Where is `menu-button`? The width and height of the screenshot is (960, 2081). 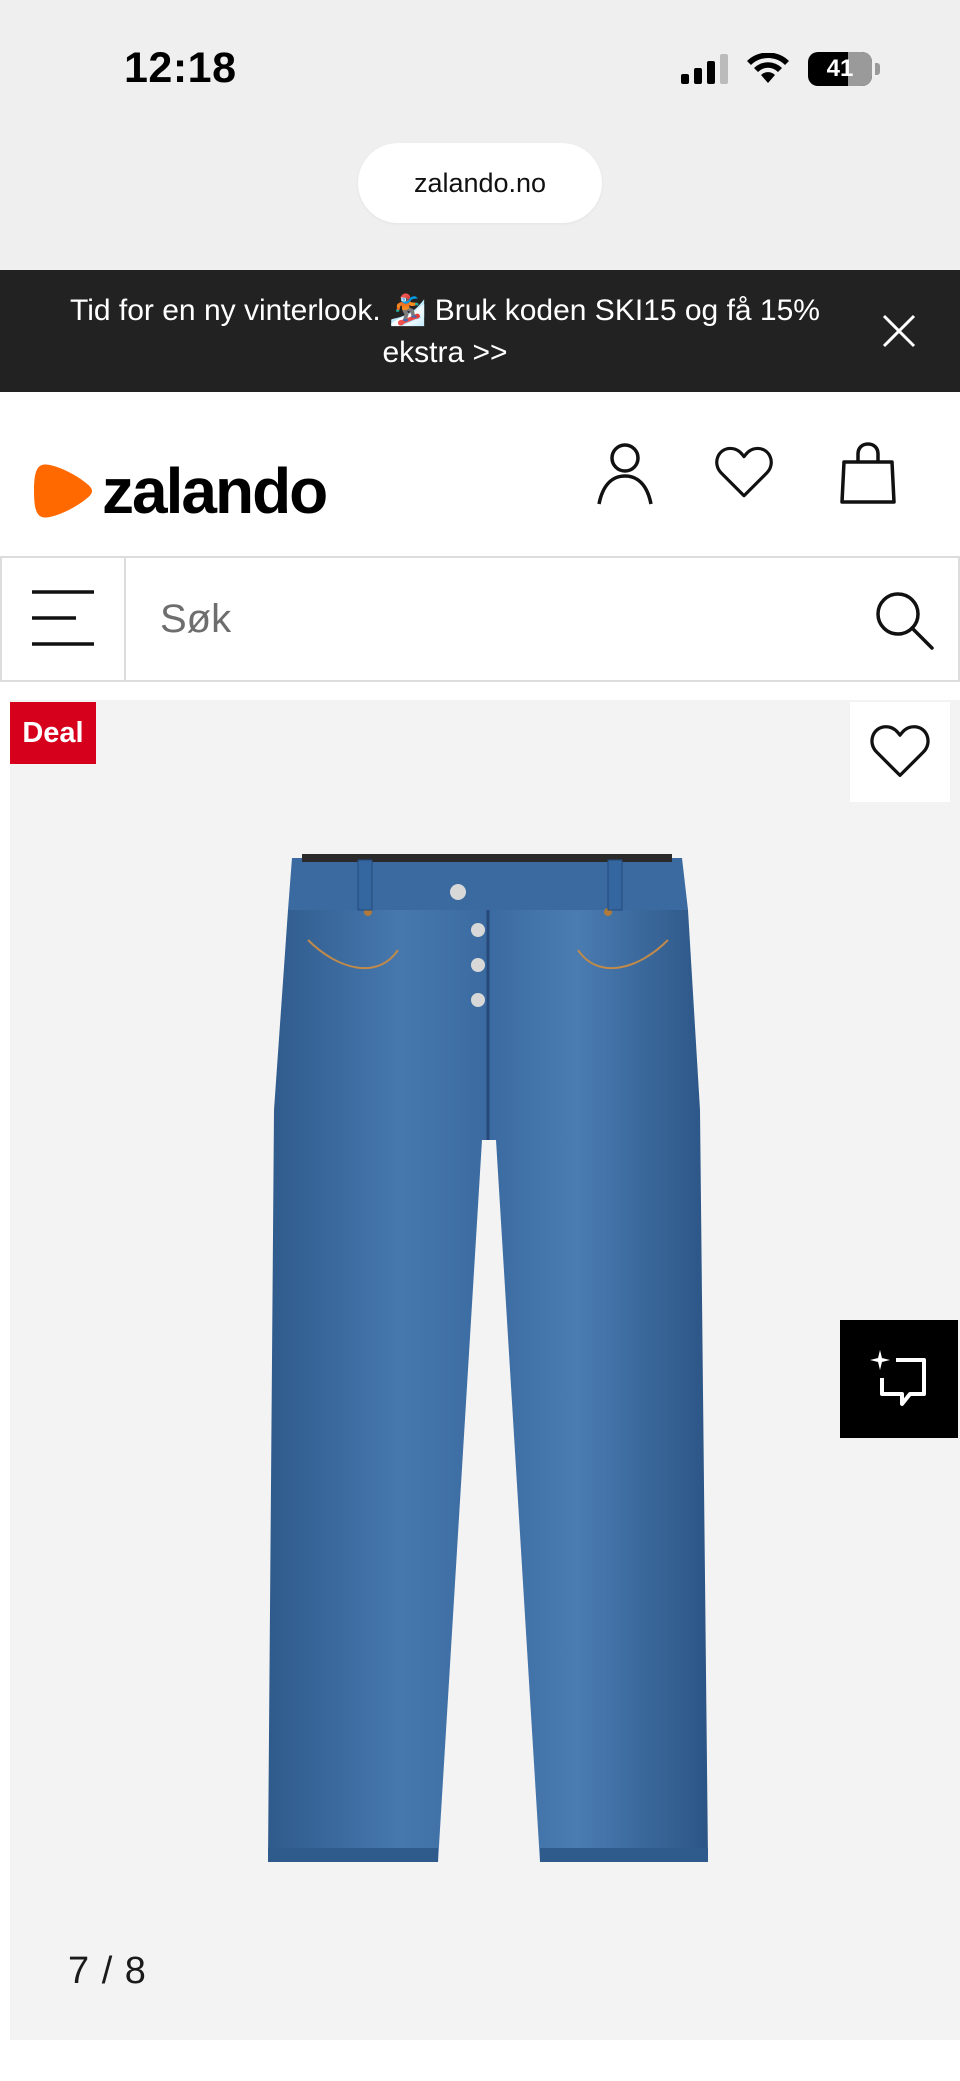 menu-button is located at coordinates (63, 619).